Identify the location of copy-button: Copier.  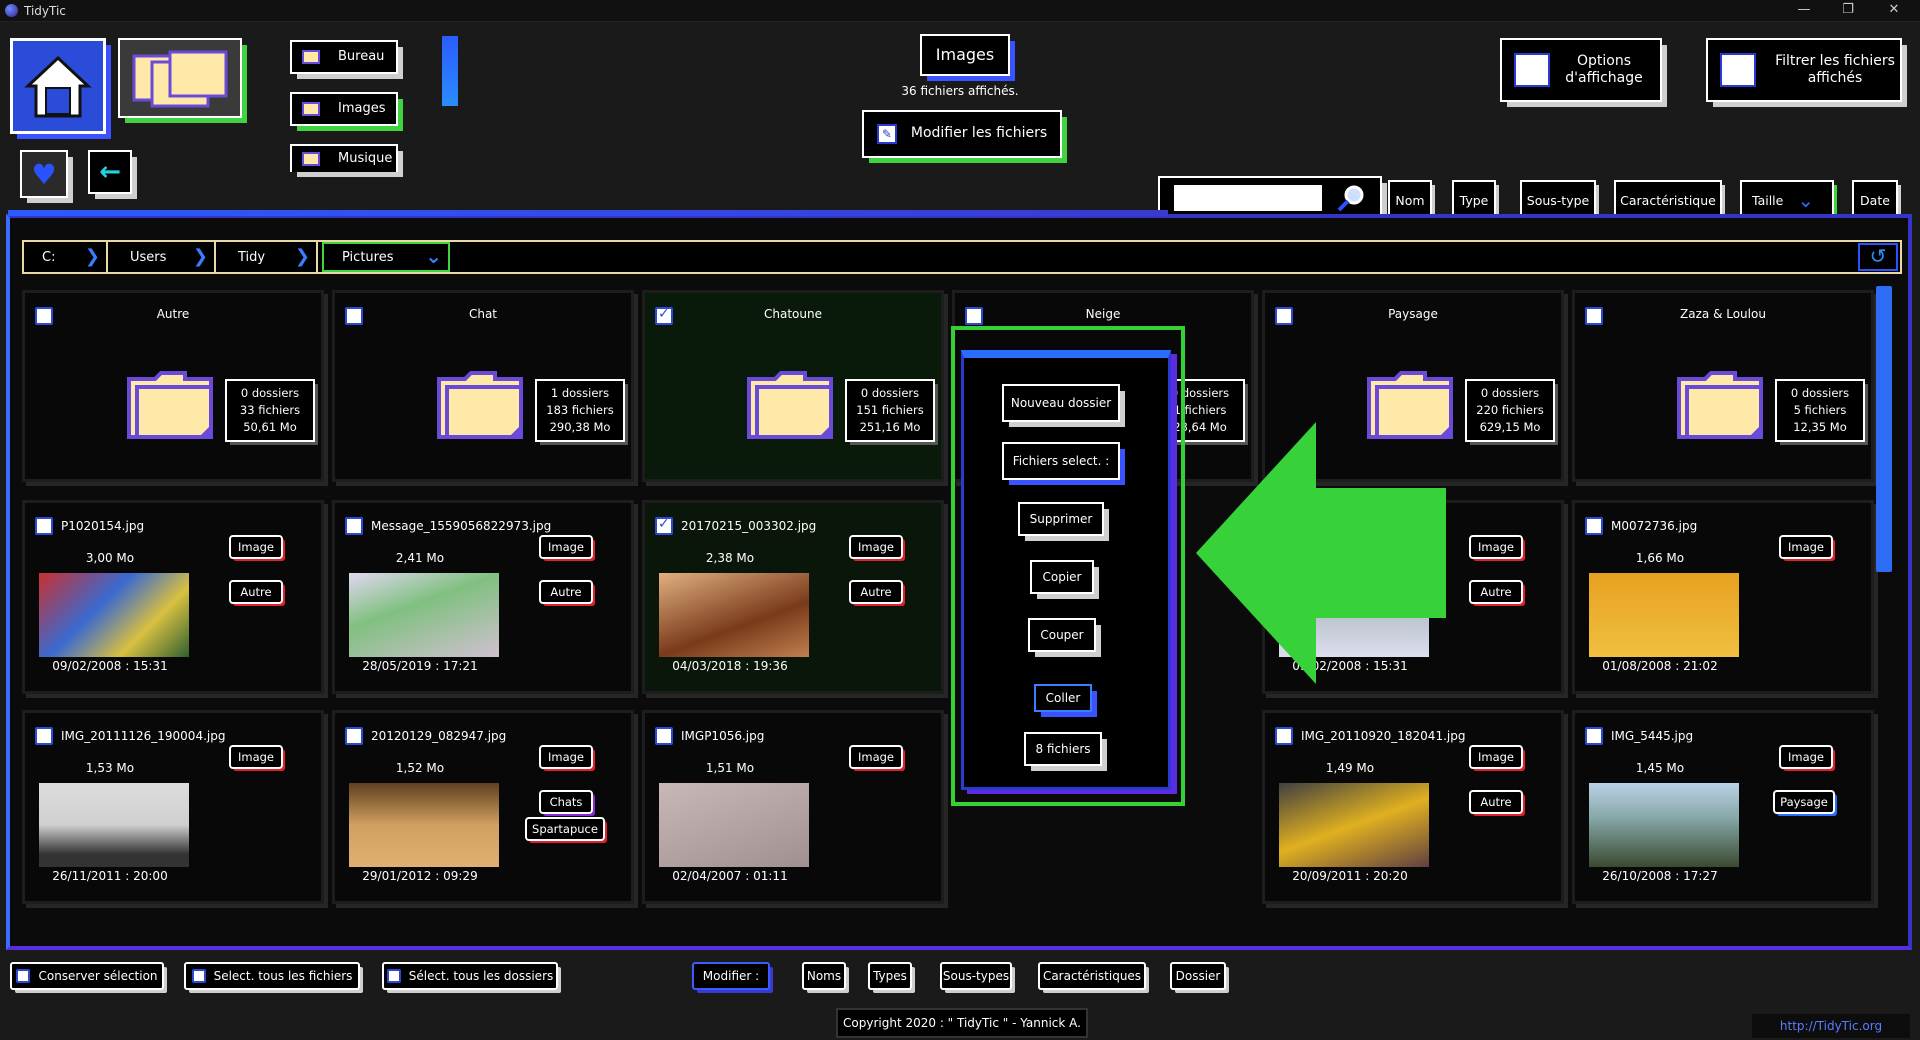
(1062, 577).